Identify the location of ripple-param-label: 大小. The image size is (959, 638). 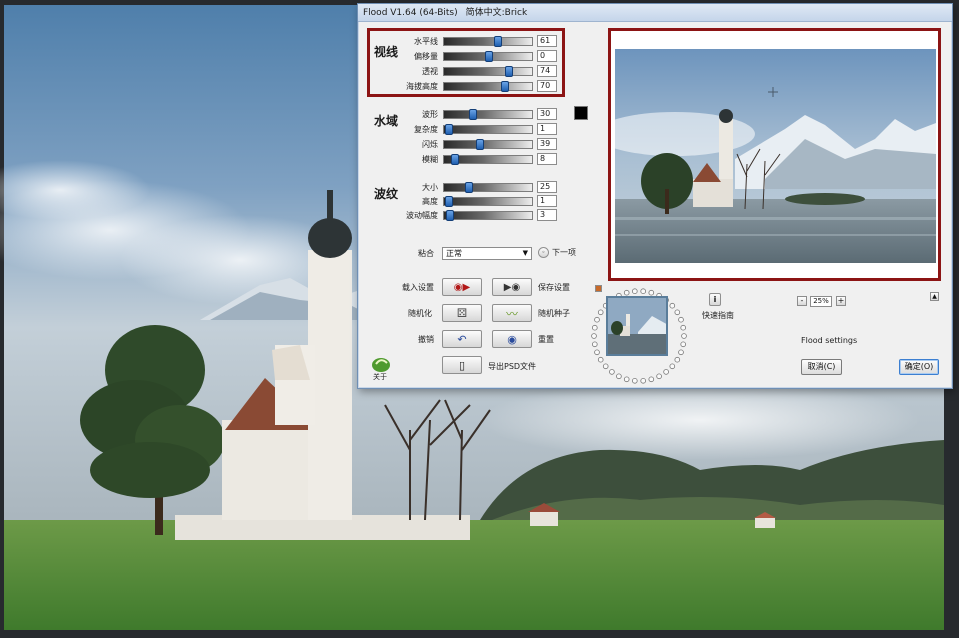
(430, 187).